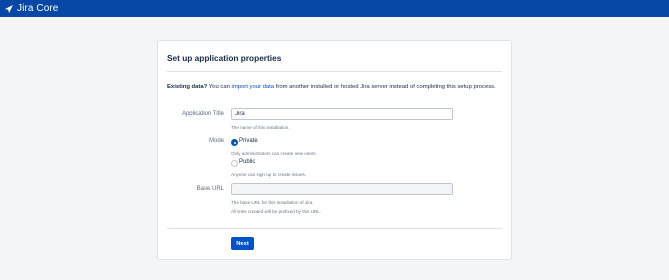  What do you see at coordinates (248, 141) in the screenshot?
I see `mode-private-label: Private` at bounding box center [248, 141].